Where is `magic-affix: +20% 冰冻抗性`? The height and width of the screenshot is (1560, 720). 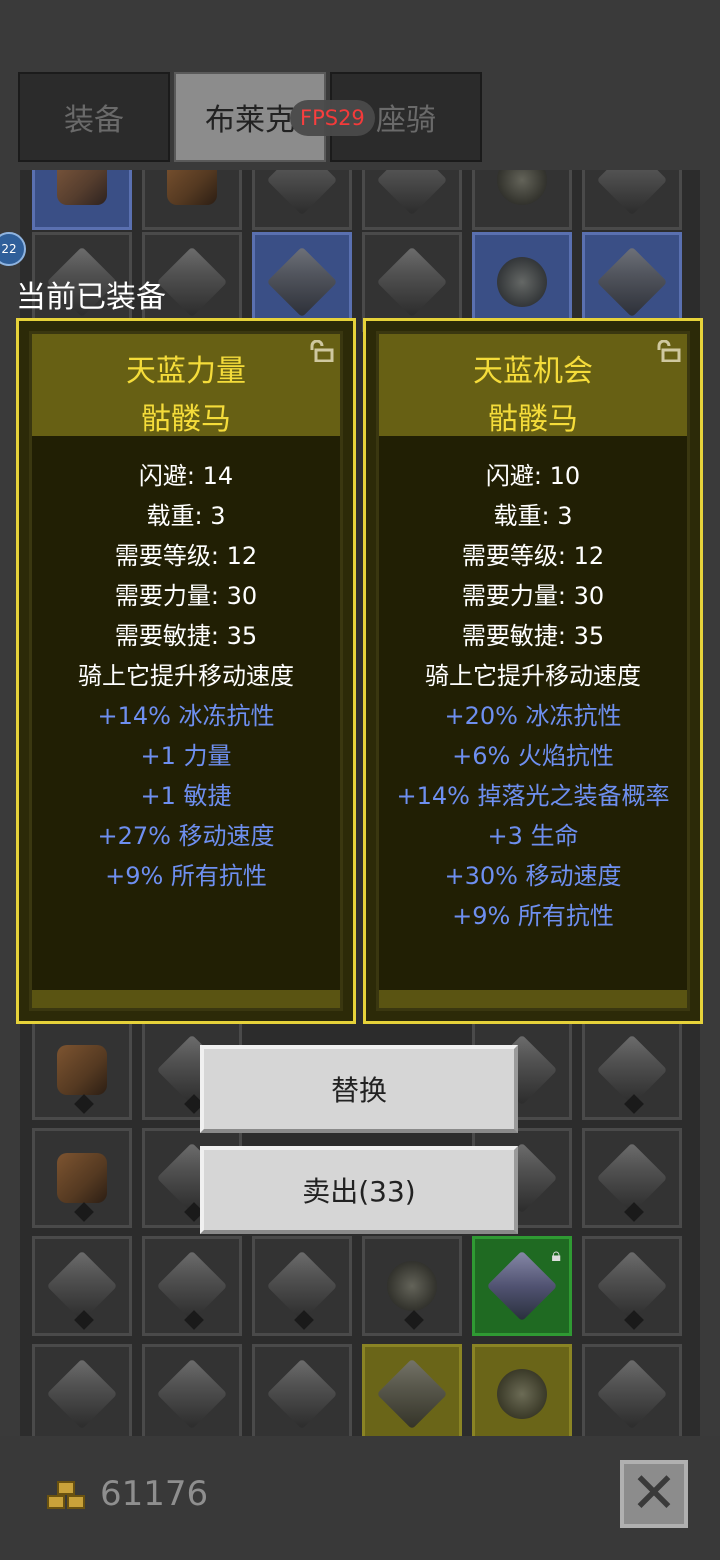
magic-affix: +20% 冰冻抗性 is located at coordinates (533, 716).